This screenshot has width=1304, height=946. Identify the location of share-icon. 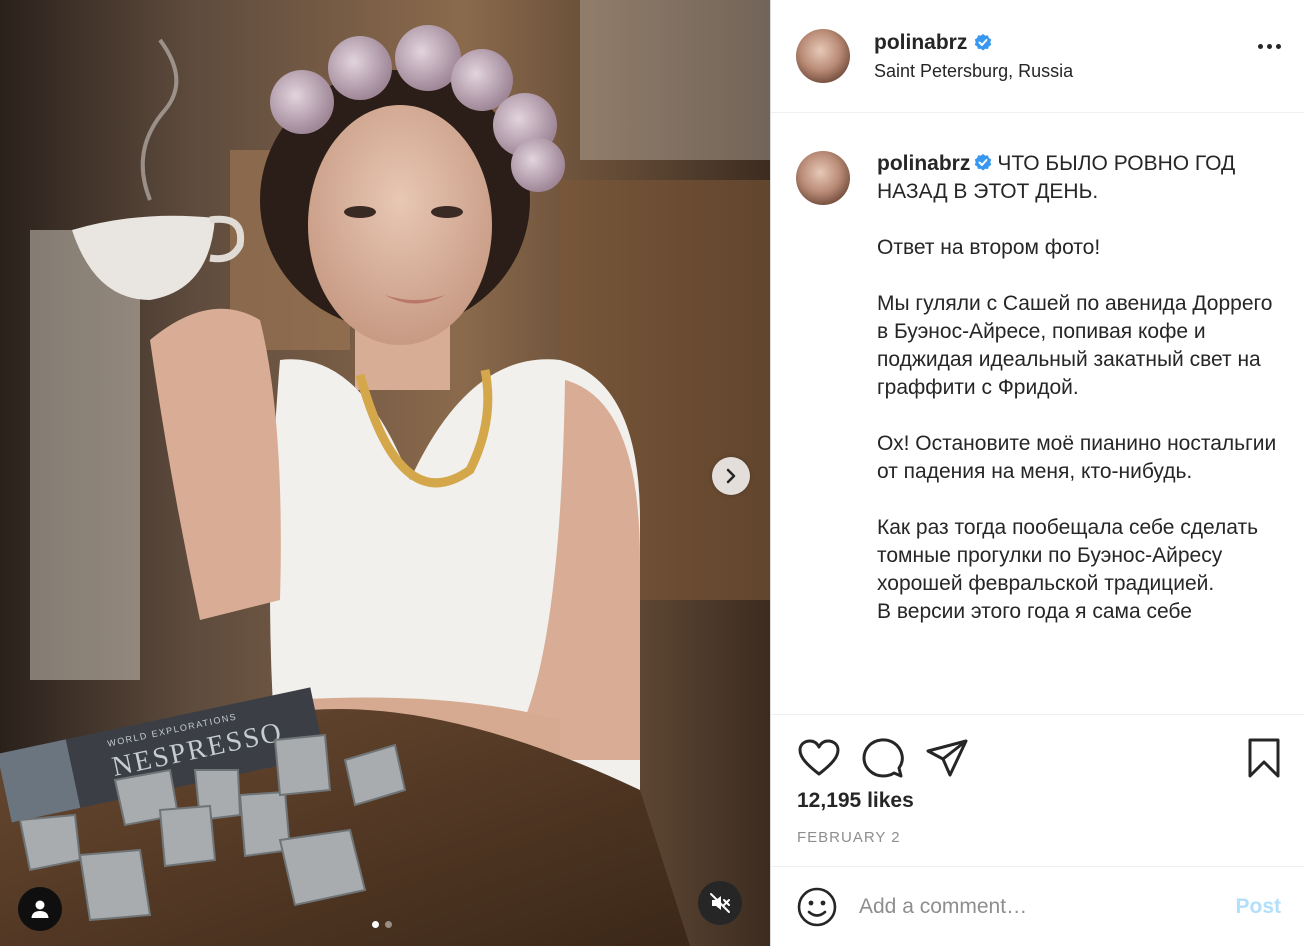
(947, 758).